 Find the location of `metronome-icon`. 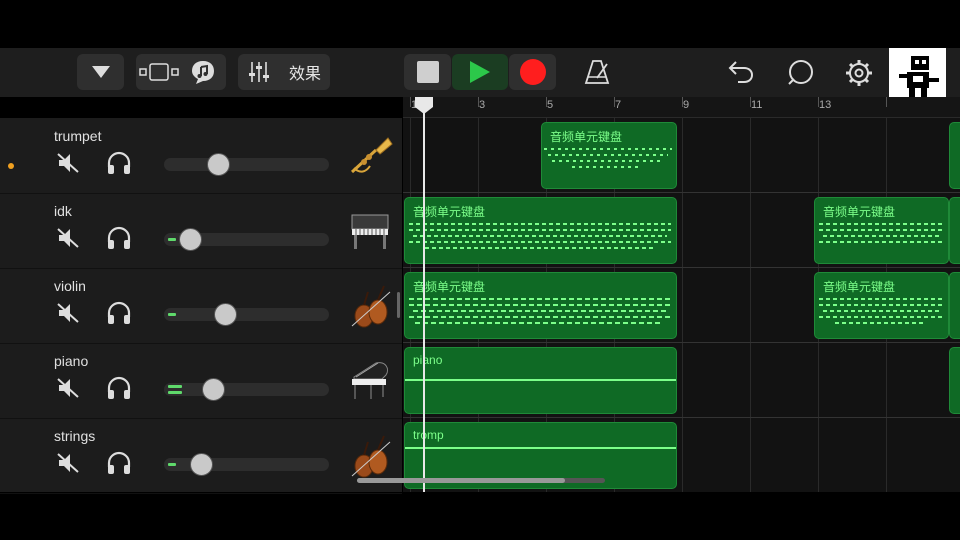

metronome-icon is located at coordinates (597, 72).